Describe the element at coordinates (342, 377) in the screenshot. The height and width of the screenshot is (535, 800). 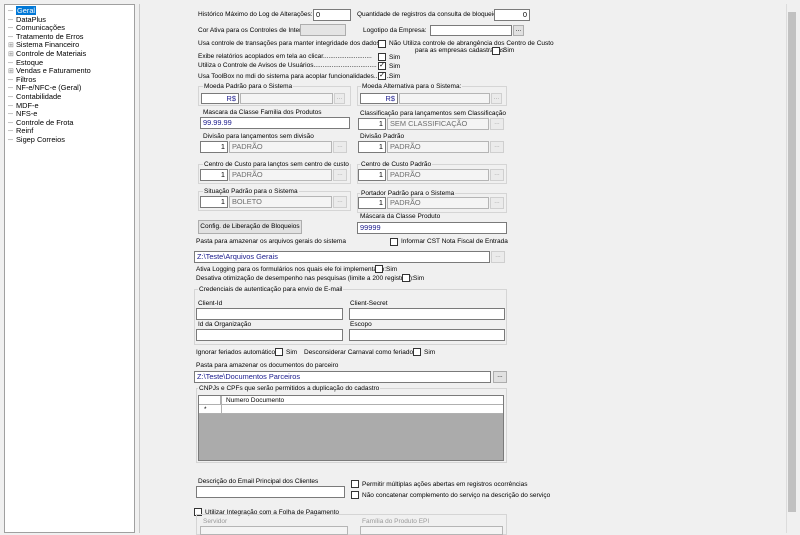
I see `pasta-docs-input: Z:\Teste\Documentos Parceiros` at that location.